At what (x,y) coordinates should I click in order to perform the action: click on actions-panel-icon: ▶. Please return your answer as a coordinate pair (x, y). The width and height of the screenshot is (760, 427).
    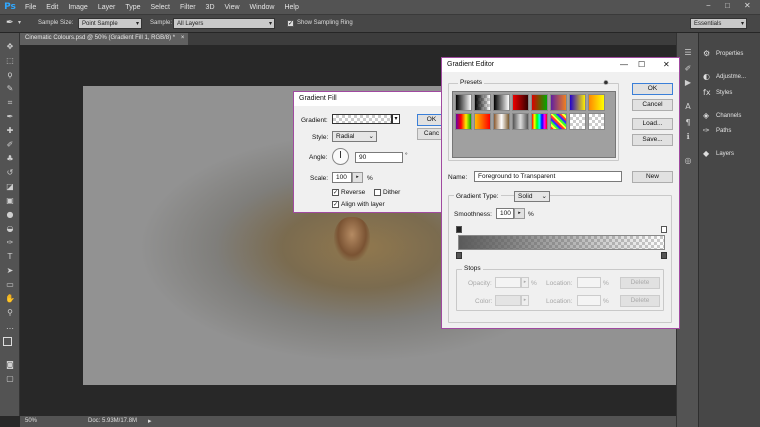
    Looking at the image, I should click on (688, 82).